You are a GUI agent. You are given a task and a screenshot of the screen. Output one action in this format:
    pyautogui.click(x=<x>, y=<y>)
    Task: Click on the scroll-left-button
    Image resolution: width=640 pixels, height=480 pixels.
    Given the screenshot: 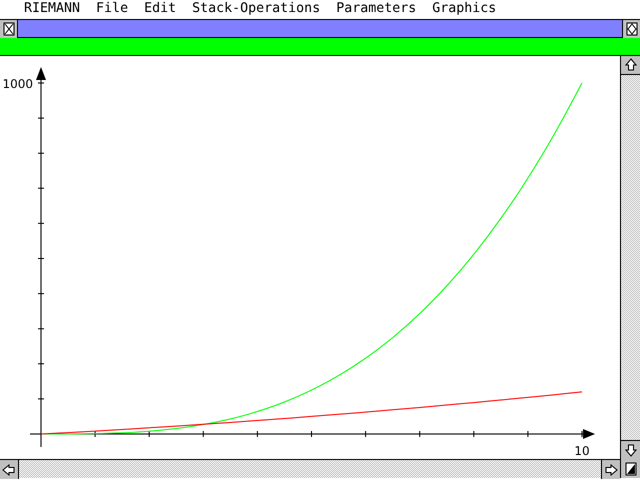 What is the action you would take?
    pyautogui.click(x=9, y=469)
    